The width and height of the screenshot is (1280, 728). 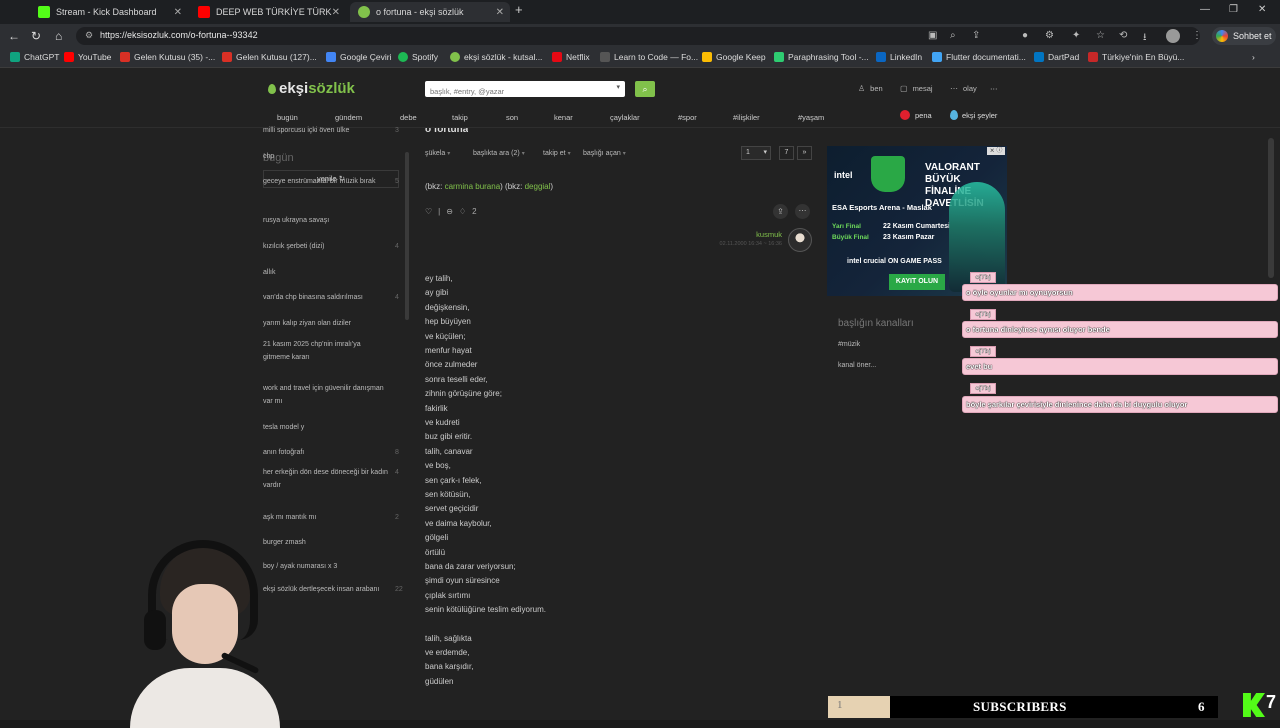 I want to click on bookmark-star-icon: ☆, so click(x=1100, y=35).